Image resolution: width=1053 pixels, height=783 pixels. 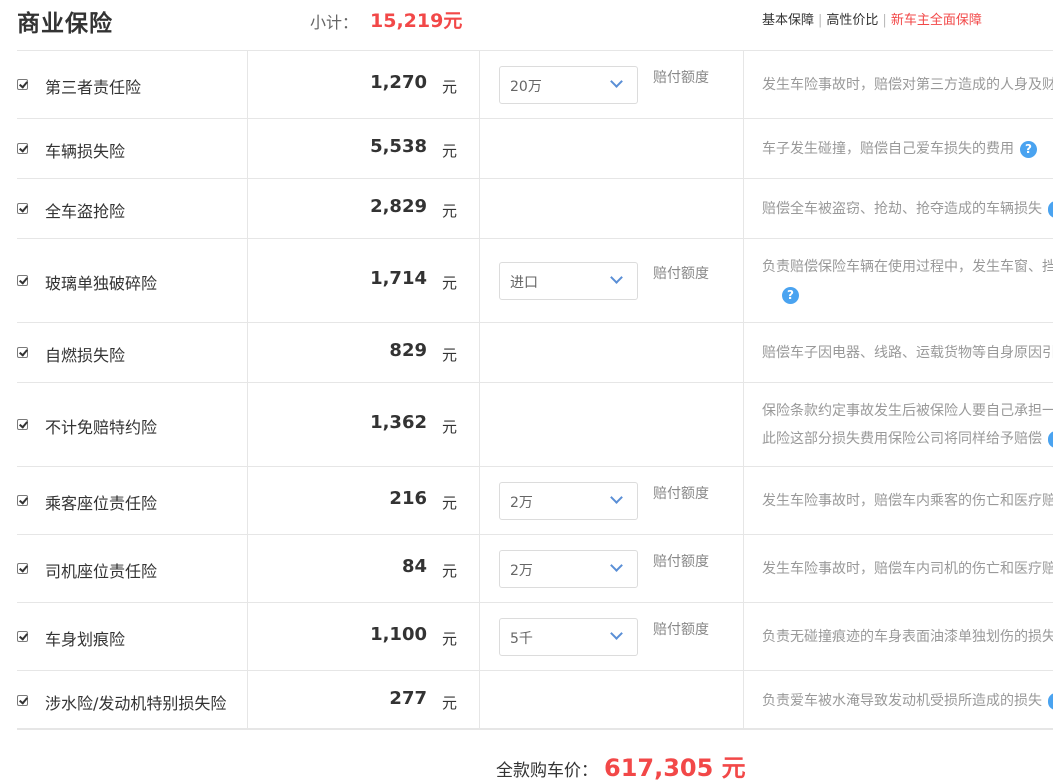 What do you see at coordinates (535, 700) in the screenshot?
I see `insurance-row: 涉水险/发动机特别损失险 277 元 负责爱车被水淹导致发动机受损所造成的损失?` at bounding box center [535, 700].